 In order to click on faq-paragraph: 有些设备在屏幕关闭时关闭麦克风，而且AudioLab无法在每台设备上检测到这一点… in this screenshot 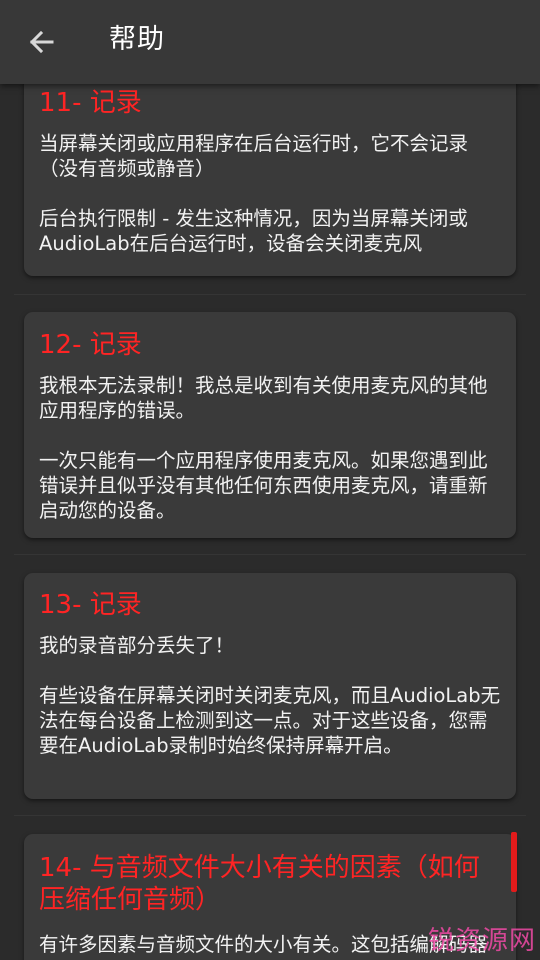, I will do `click(270, 720)`.